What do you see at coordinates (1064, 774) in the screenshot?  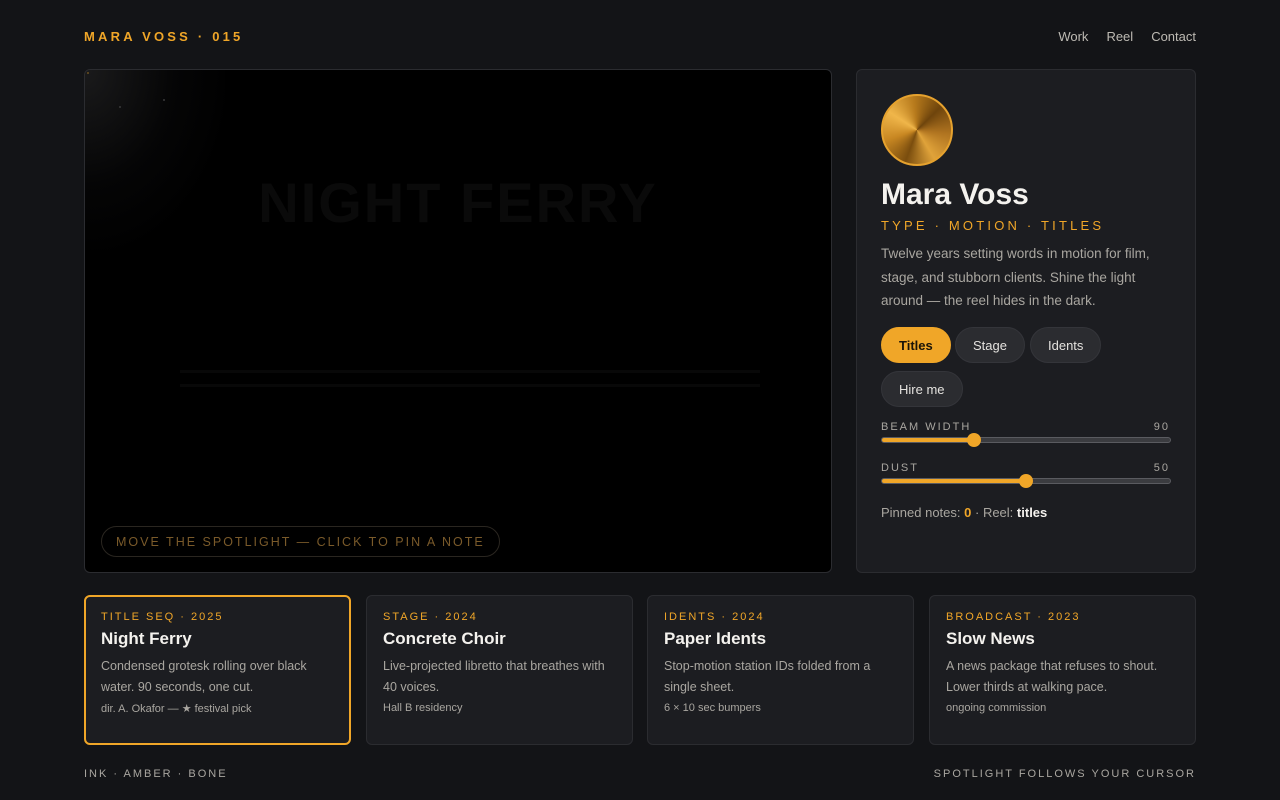 I see `footer-tagline: SPOTLIGHT FOLLOWS YOUR CURSOR` at bounding box center [1064, 774].